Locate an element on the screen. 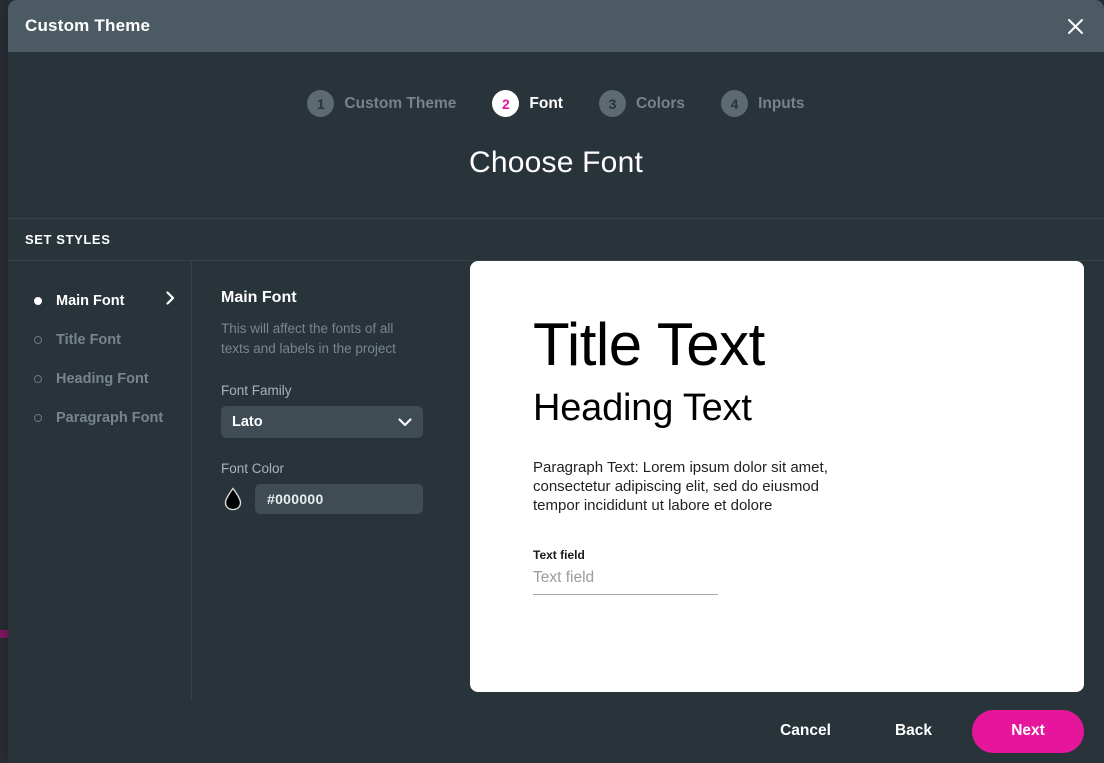  close-icon is located at coordinates (1075, 26).